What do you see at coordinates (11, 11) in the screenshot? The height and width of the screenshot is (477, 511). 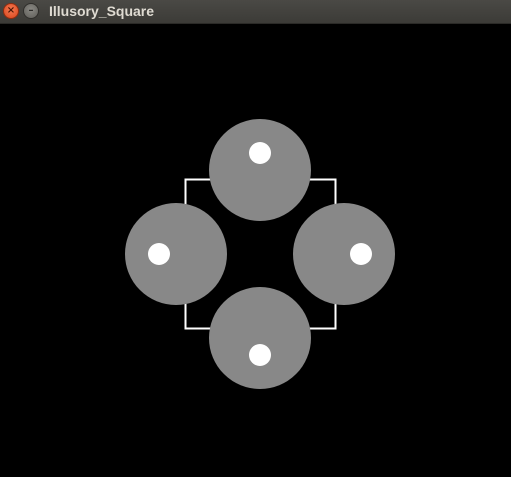 I see `close-icon: ×` at bounding box center [11, 11].